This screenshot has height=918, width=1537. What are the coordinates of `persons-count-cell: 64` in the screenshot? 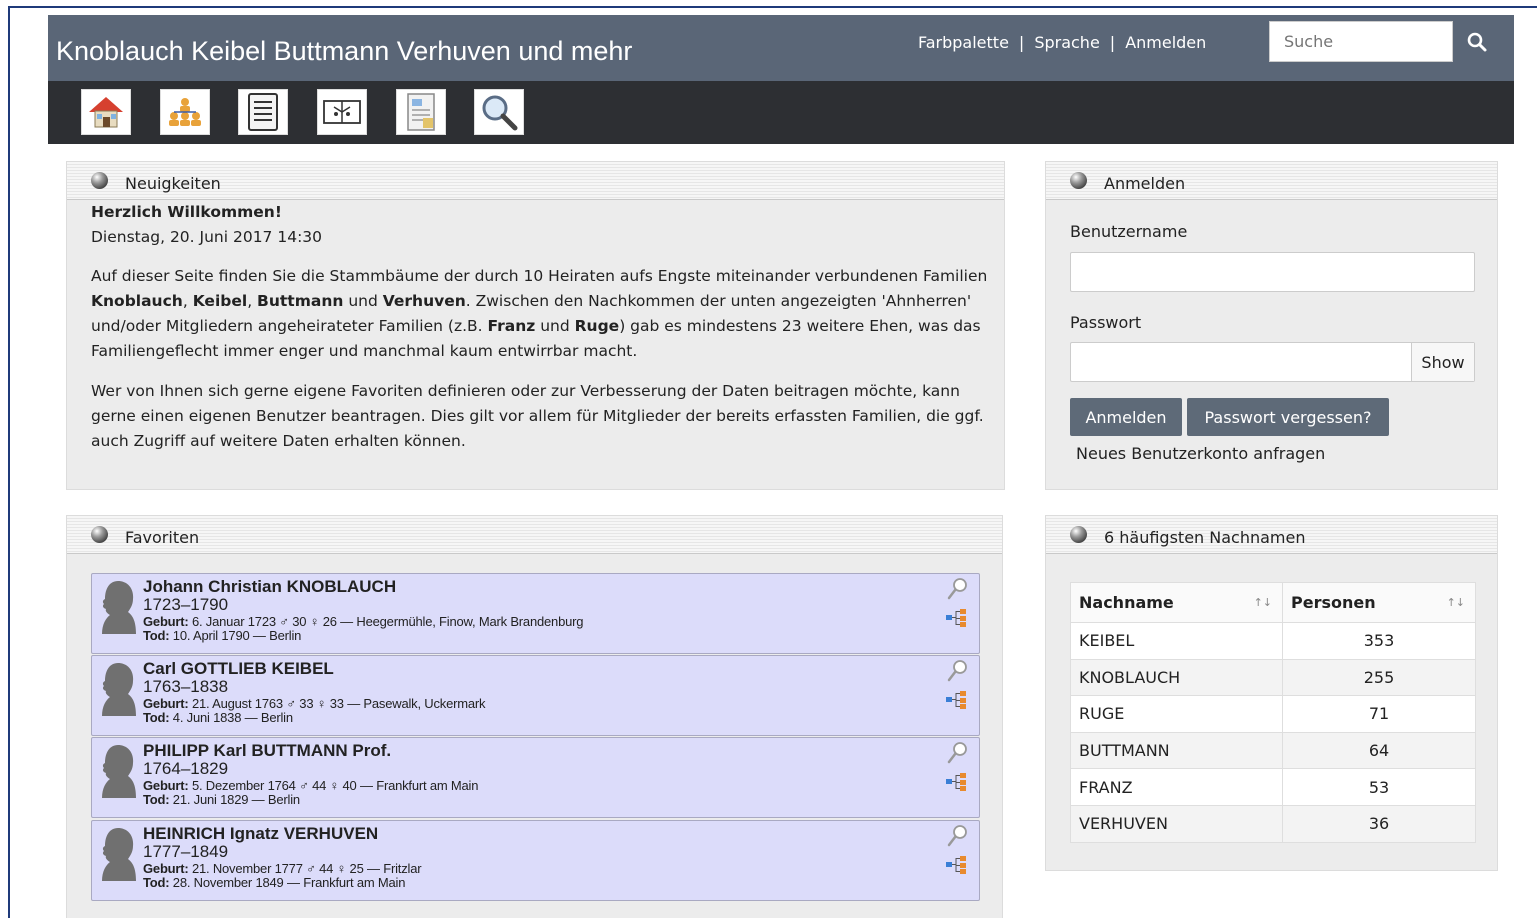 It's located at (1379, 750).